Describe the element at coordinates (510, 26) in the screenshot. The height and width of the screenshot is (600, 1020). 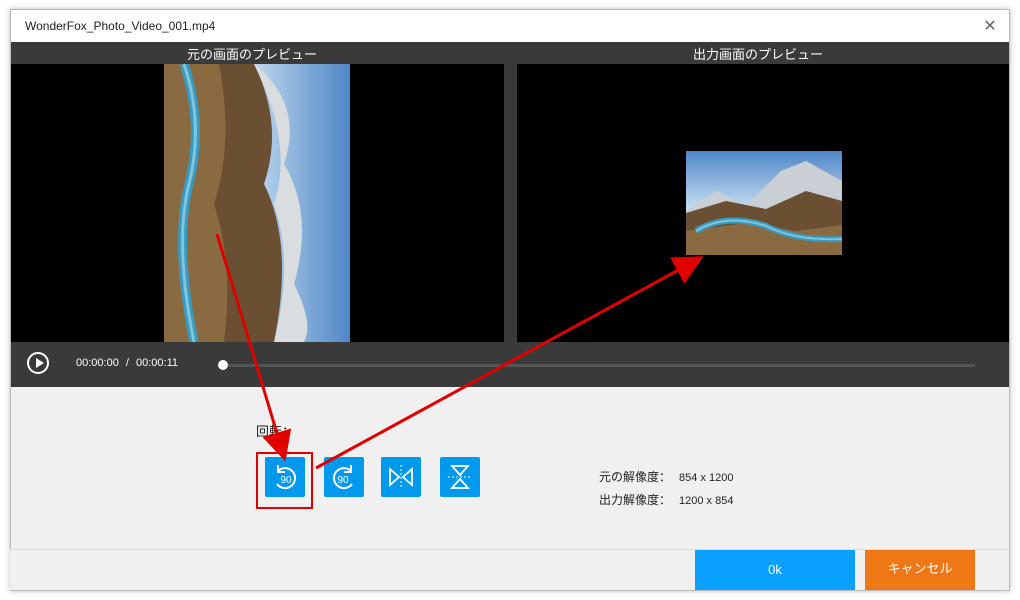
I see `title-bar: WonderFox_Photo_Video_001.mp4 ✕` at that location.